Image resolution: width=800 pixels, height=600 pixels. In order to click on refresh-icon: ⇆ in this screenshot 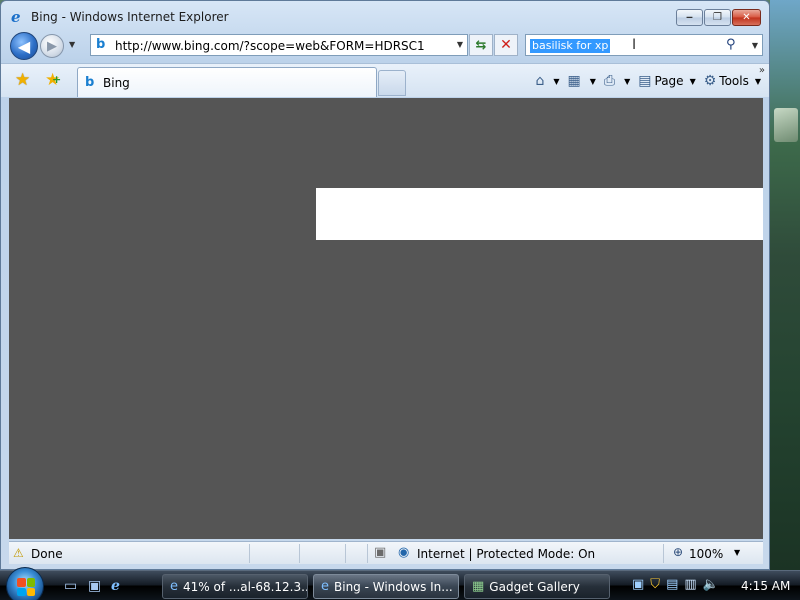, I will do `click(481, 45)`.